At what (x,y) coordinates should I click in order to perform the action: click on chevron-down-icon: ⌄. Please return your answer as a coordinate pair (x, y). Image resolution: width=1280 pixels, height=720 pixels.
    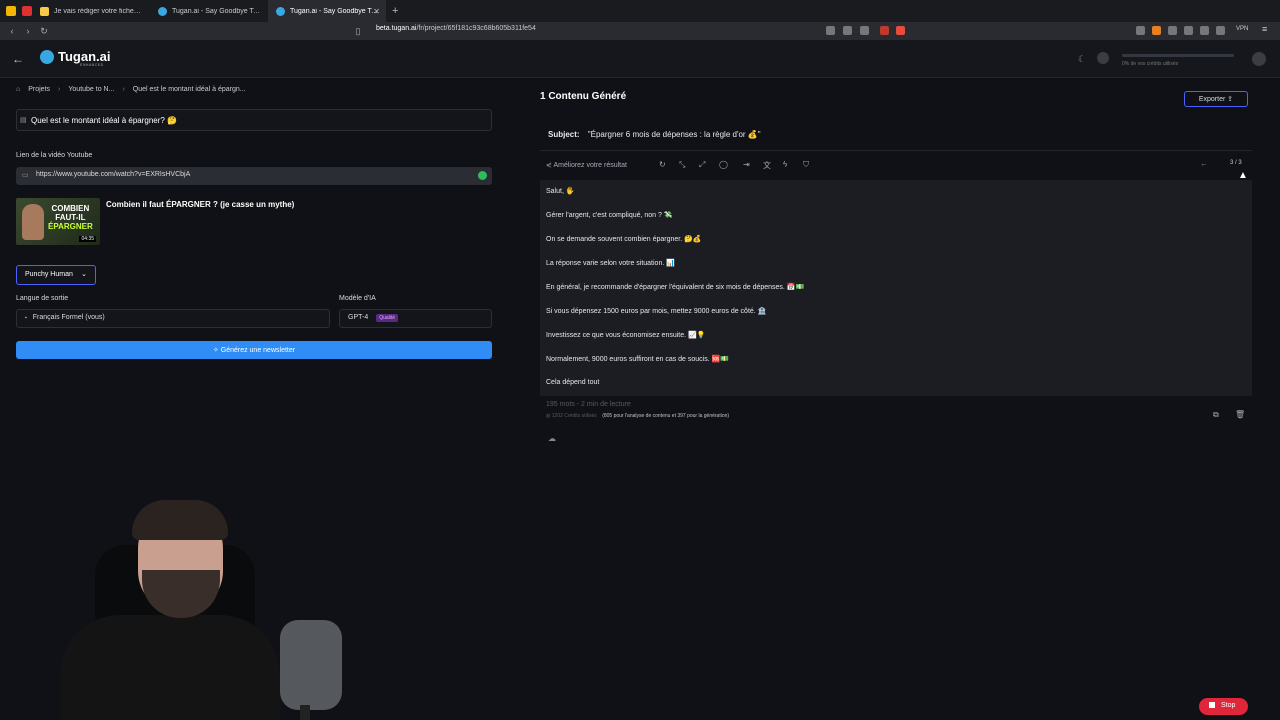
    Looking at the image, I should click on (84, 274).